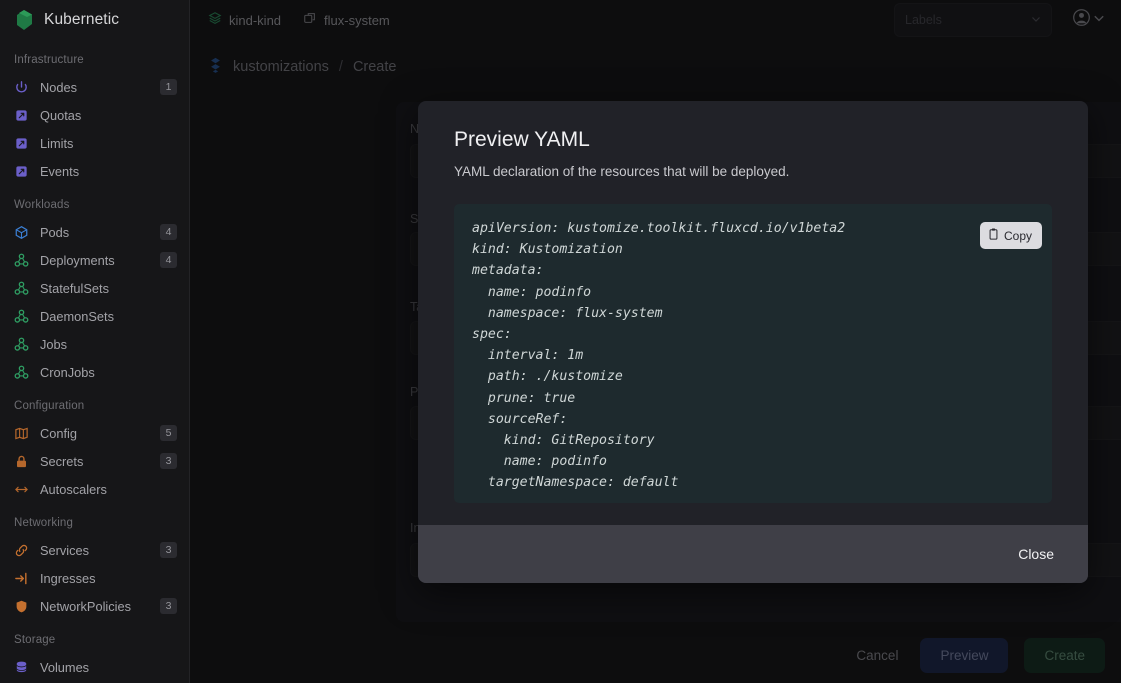 Image resolution: width=1121 pixels, height=683 pixels. What do you see at coordinates (94, 232) in the screenshot?
I see `sidebar-item-pods: Pods 4` at bounding box center [94, 232].